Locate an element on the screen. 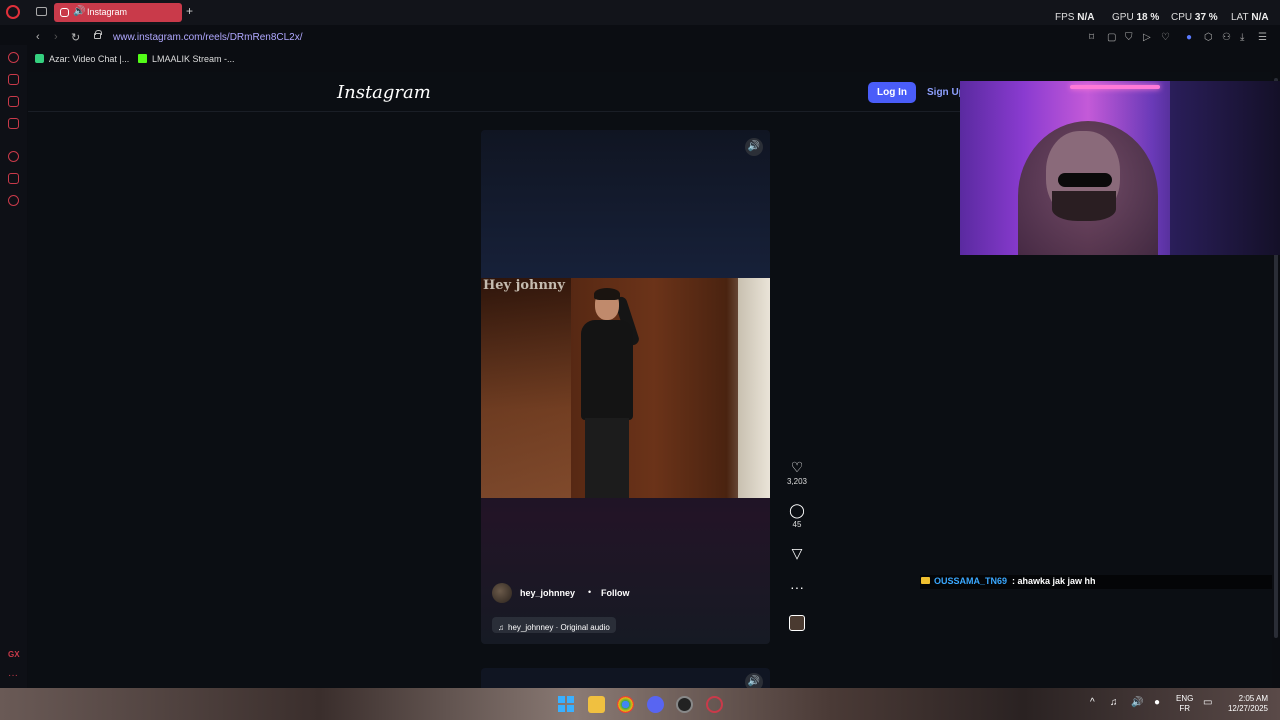 This screenshot has height=720, width=1280. language-bottom: FR is located at coordinates (1184, 708).